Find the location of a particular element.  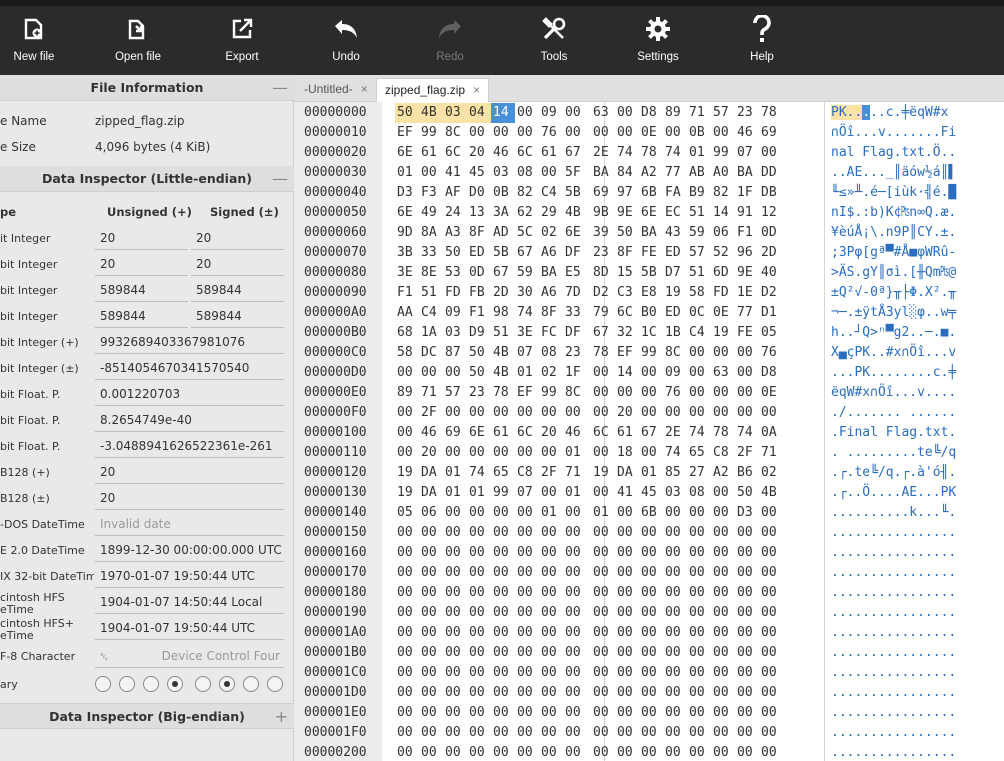

hex-byte: ED is located at coordinates (479, 253).